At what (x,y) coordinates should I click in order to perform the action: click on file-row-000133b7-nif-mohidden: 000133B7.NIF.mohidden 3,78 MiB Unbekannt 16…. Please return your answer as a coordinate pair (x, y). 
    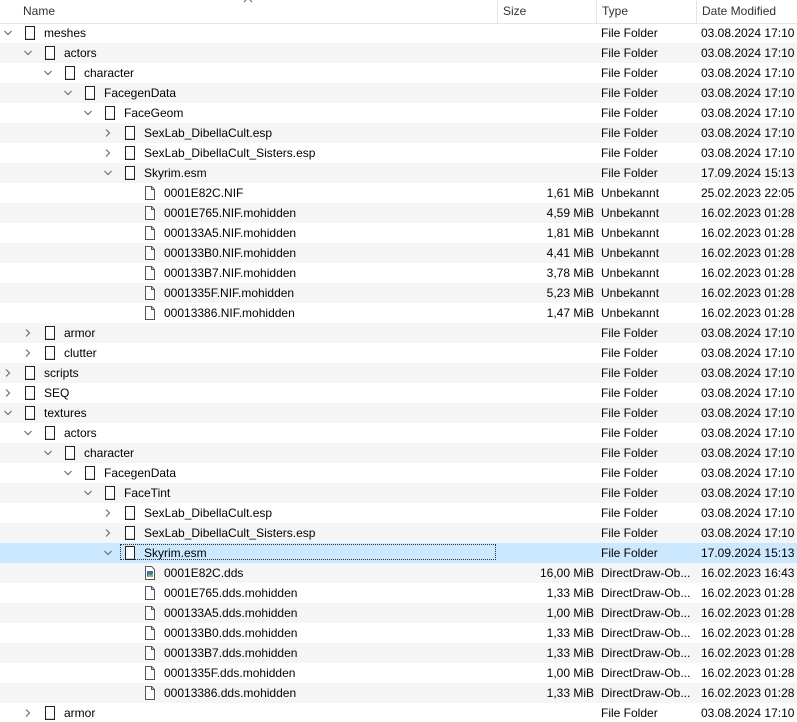
    Looking at the image, I should click on (398, 273).